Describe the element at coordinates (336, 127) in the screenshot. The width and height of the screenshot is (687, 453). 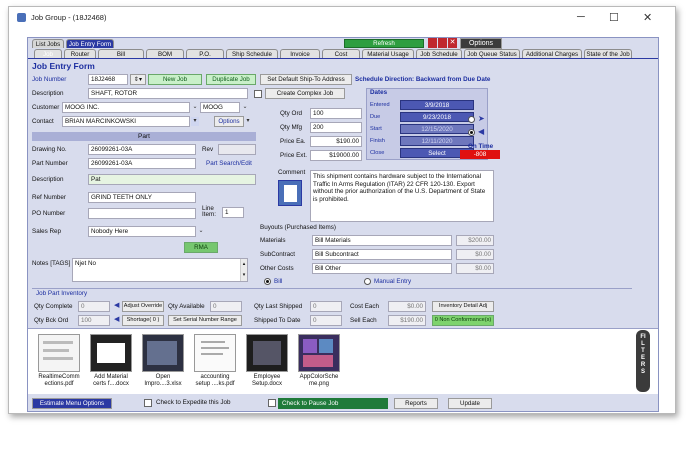
I see `qty-mfg-field: 200` at that location.